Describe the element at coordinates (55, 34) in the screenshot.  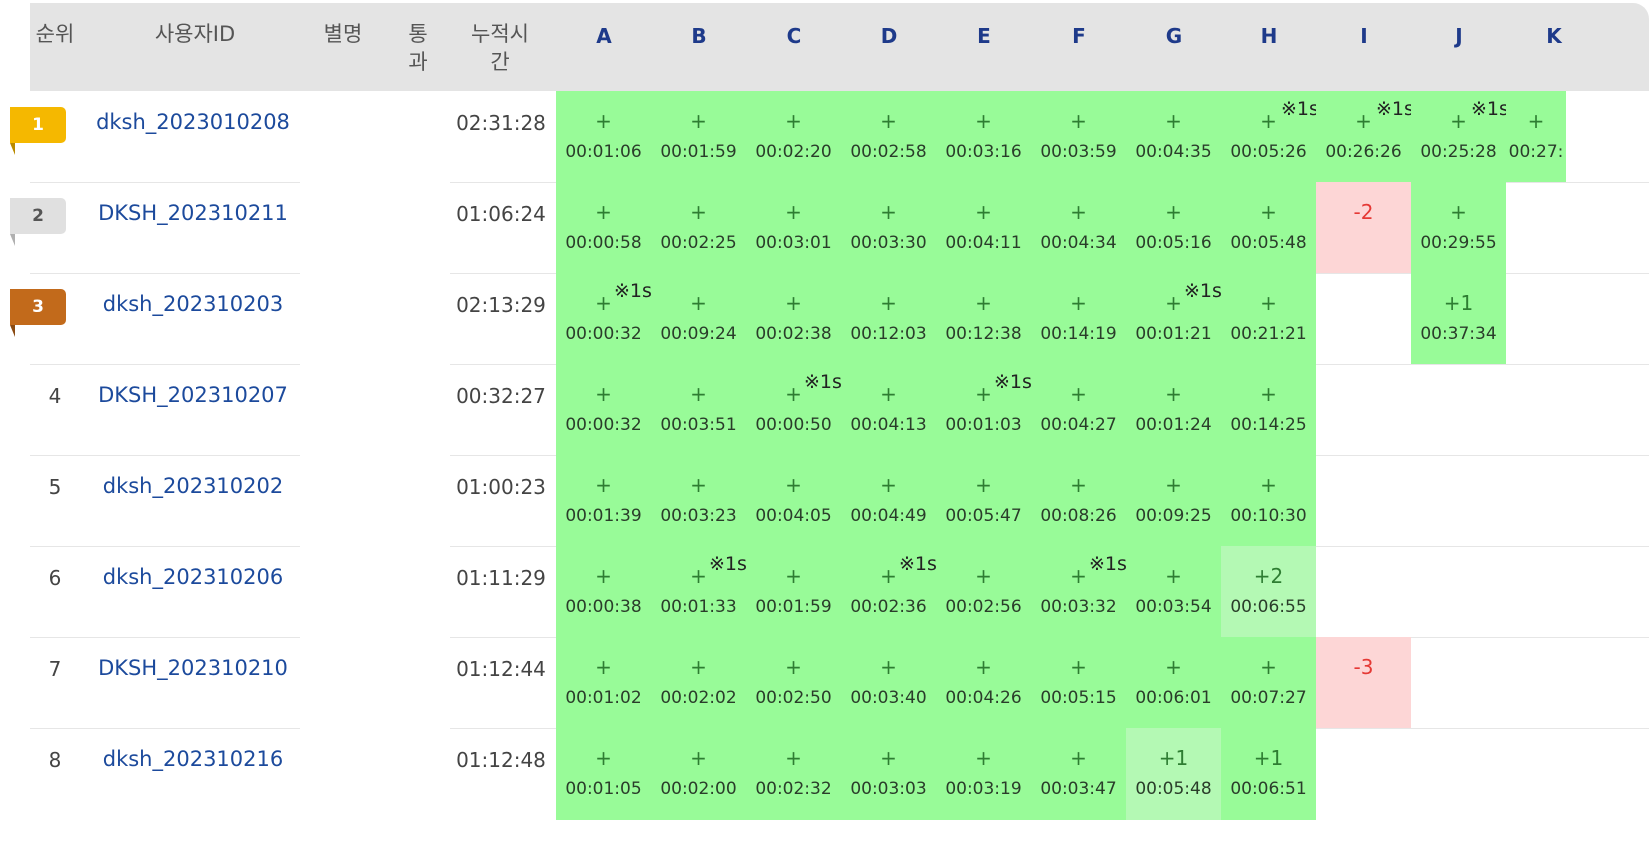
I see `header-rank: 순위` at that location.